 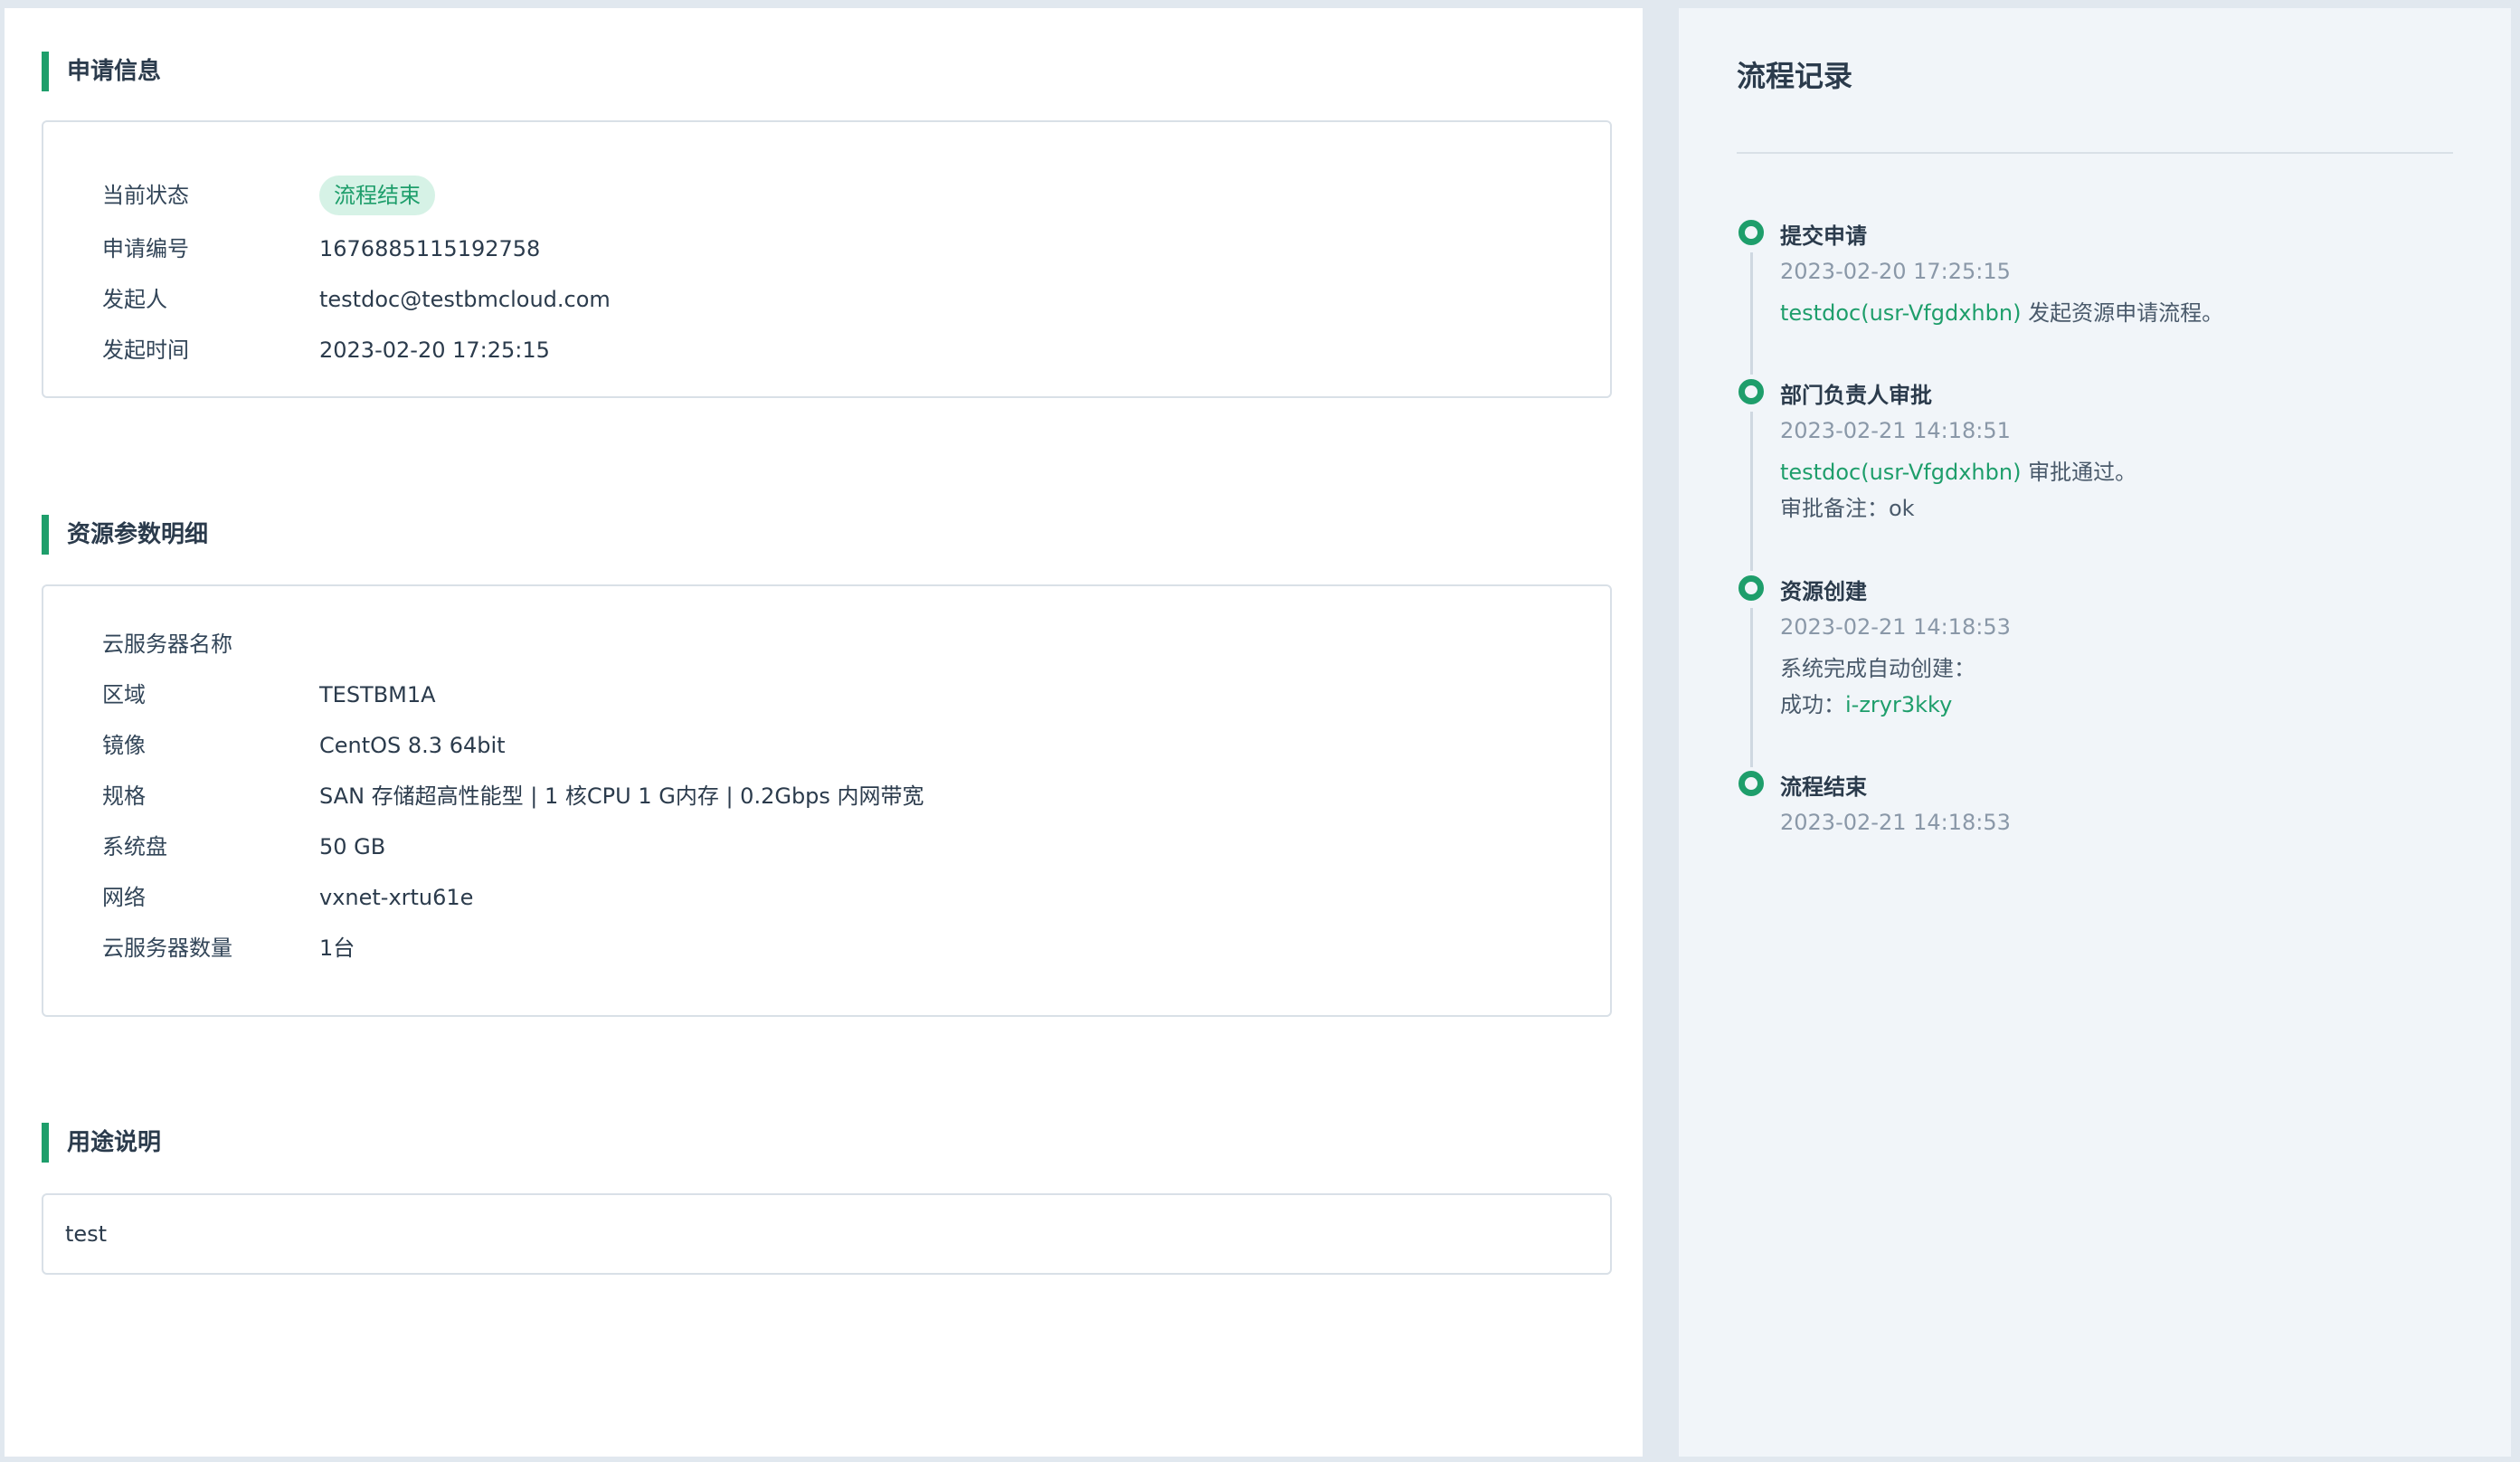 I want to click on row-value: 流程结束, so click(x=377, y=195).